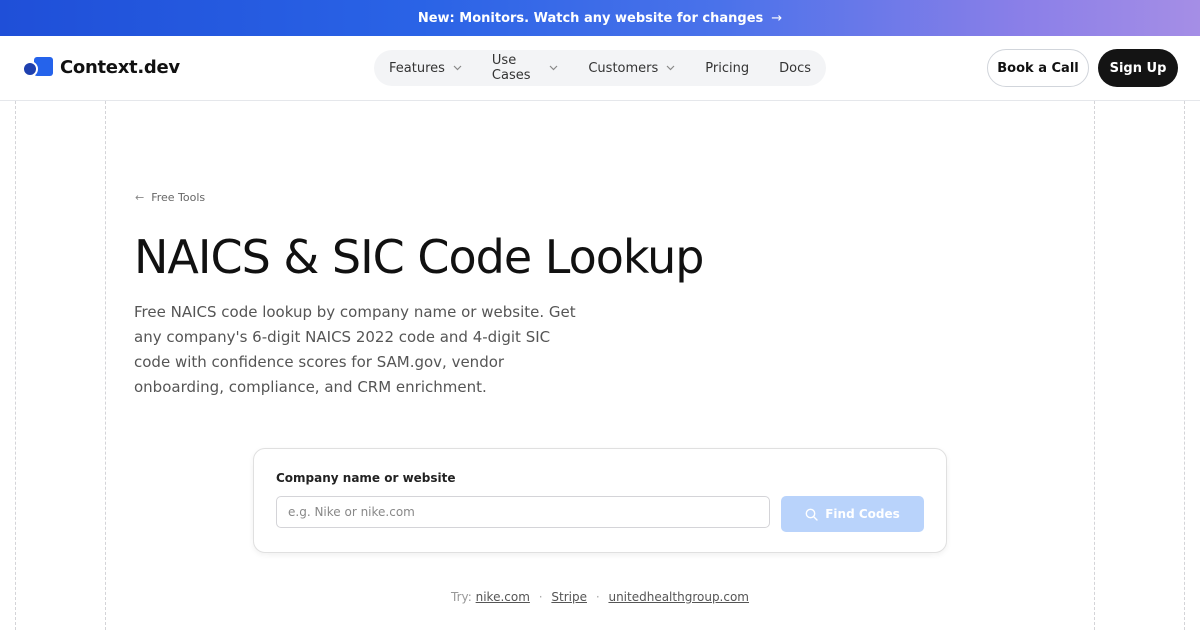 The width and height of the screenshot is (1200, 630). I want to click on nav-item-label: Features, so click(417, 68).